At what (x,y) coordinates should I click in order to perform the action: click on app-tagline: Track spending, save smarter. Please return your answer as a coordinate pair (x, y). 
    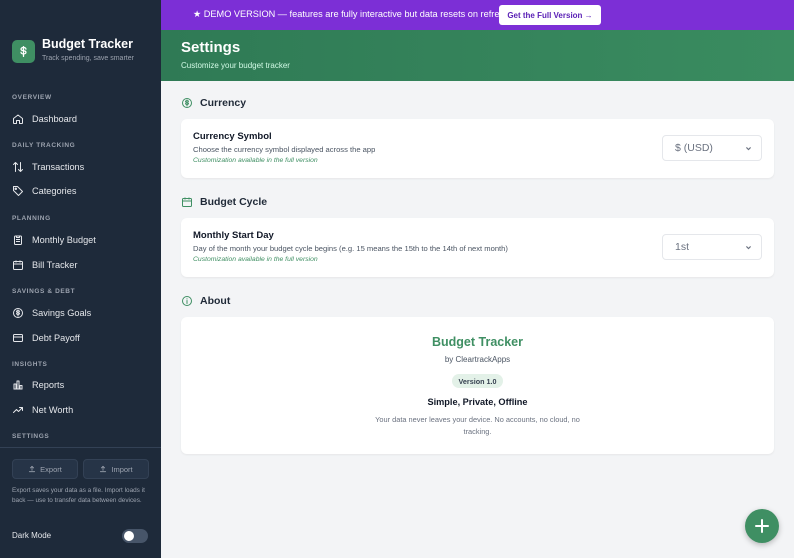
    Looking at the image, I should click on (88, 58).